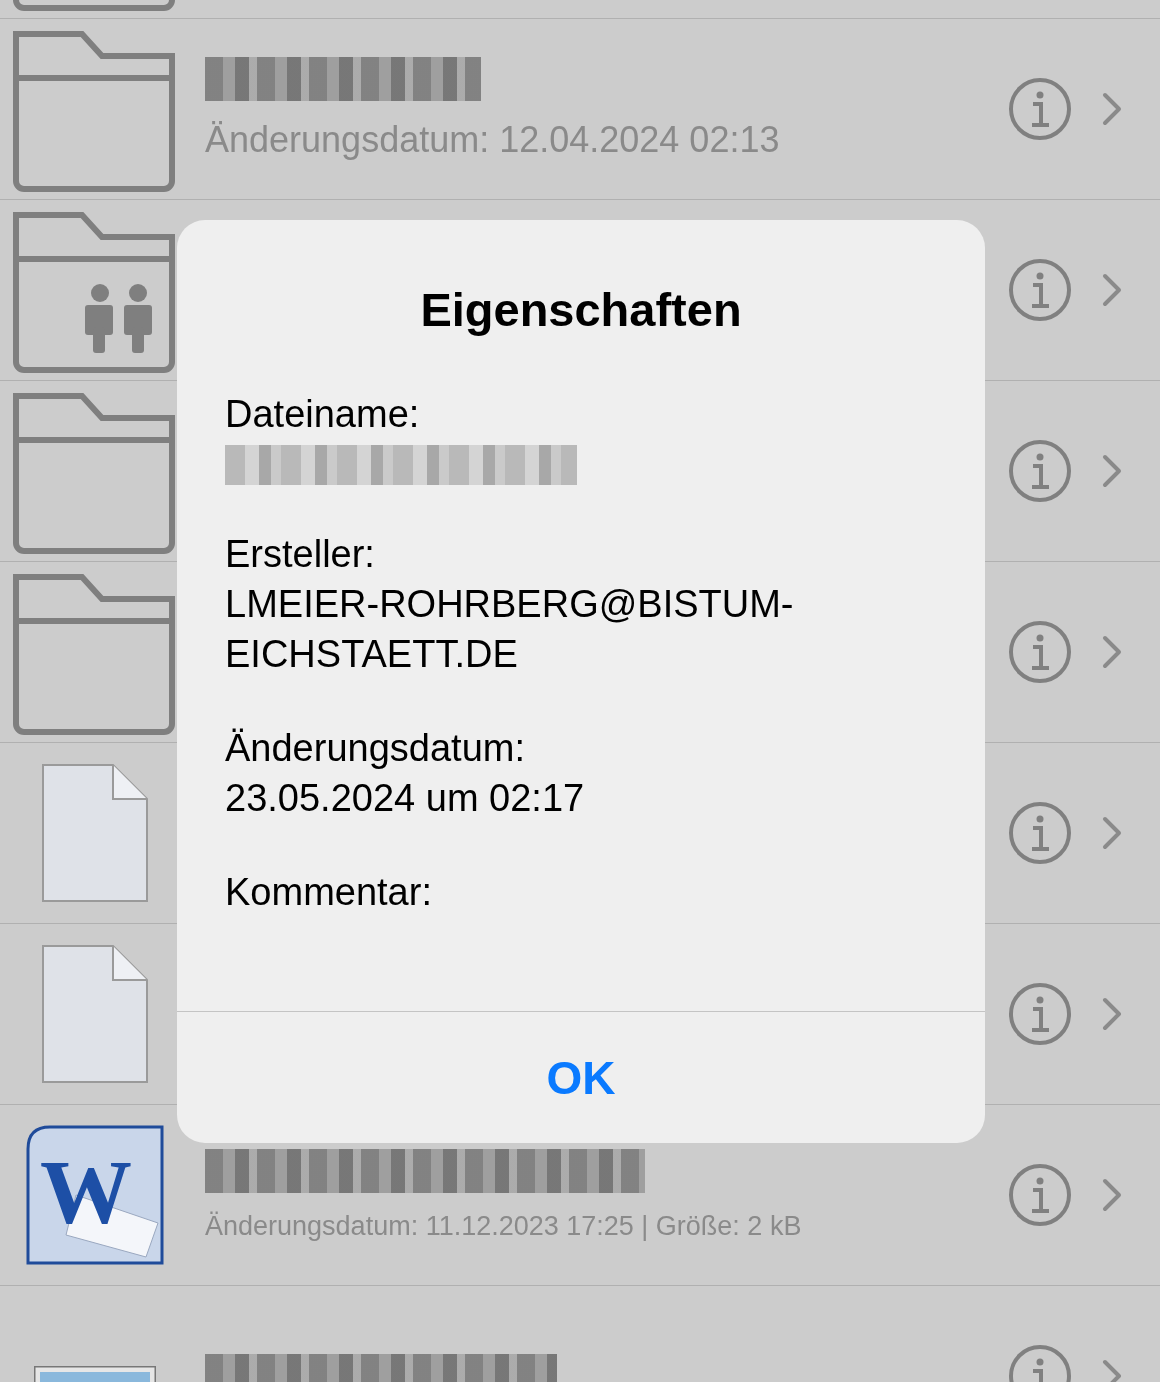  Describe the element at coordinates (493, 140) in the screenshot. I see `file-details: Änderungsdatum: 12.04.2024 02:13` at that location.